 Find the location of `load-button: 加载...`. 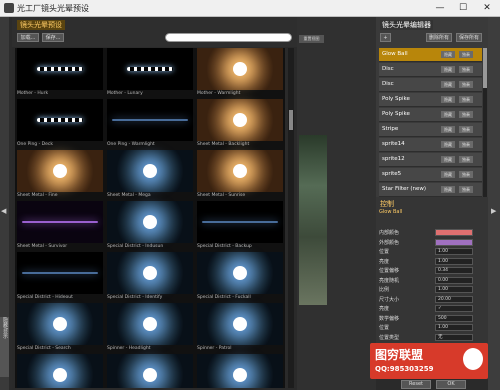

load-button: 加载... is located at coordinates (28, 37).